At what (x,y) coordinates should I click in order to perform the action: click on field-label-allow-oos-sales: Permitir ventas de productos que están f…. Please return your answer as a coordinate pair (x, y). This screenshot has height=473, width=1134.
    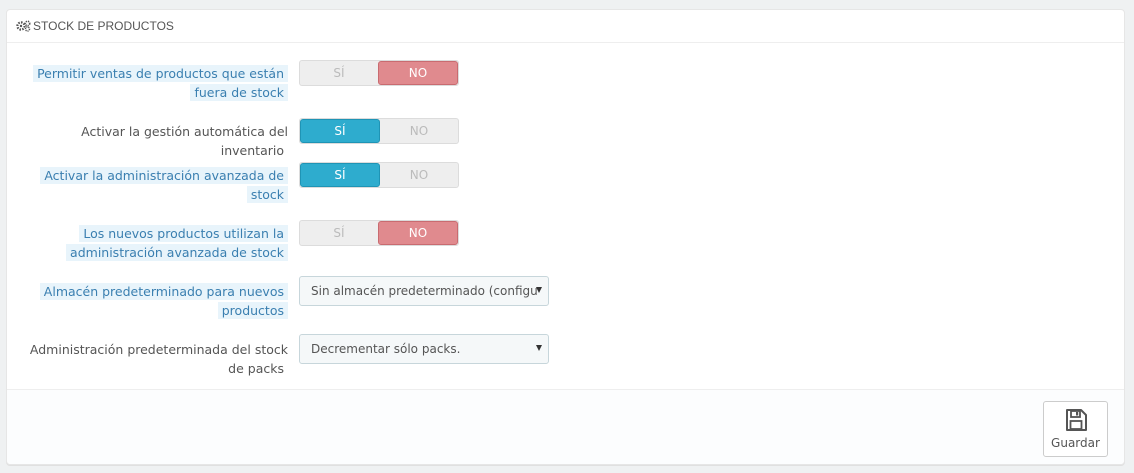
    Looking at the image, I should click on (153, 83).